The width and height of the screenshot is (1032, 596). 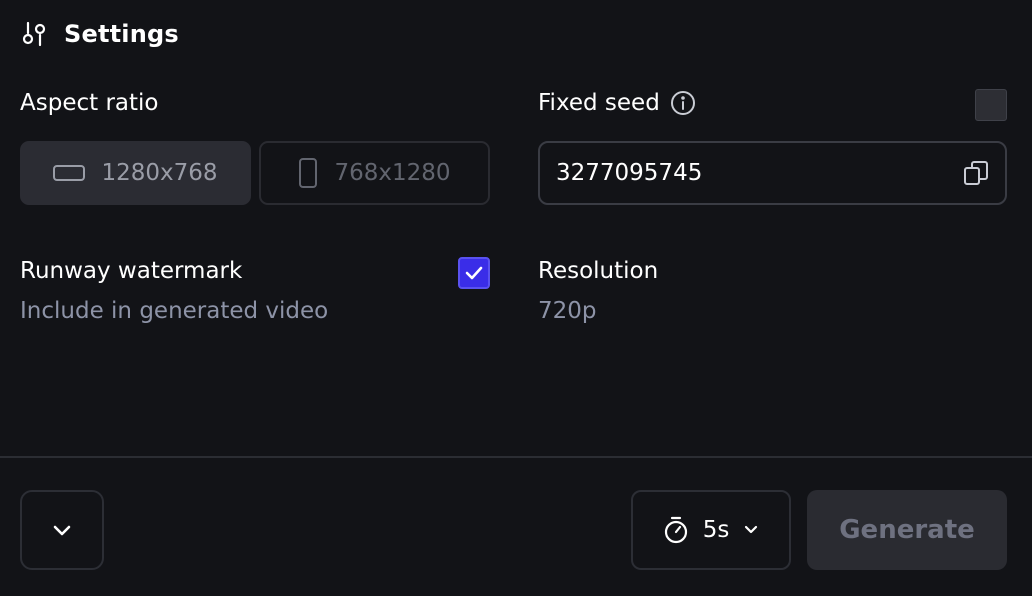 What do you see at coordinates (159, 173) in the screenshot?
I see `aspect-option-label: 1280x768` at bounding box center [159, 173].